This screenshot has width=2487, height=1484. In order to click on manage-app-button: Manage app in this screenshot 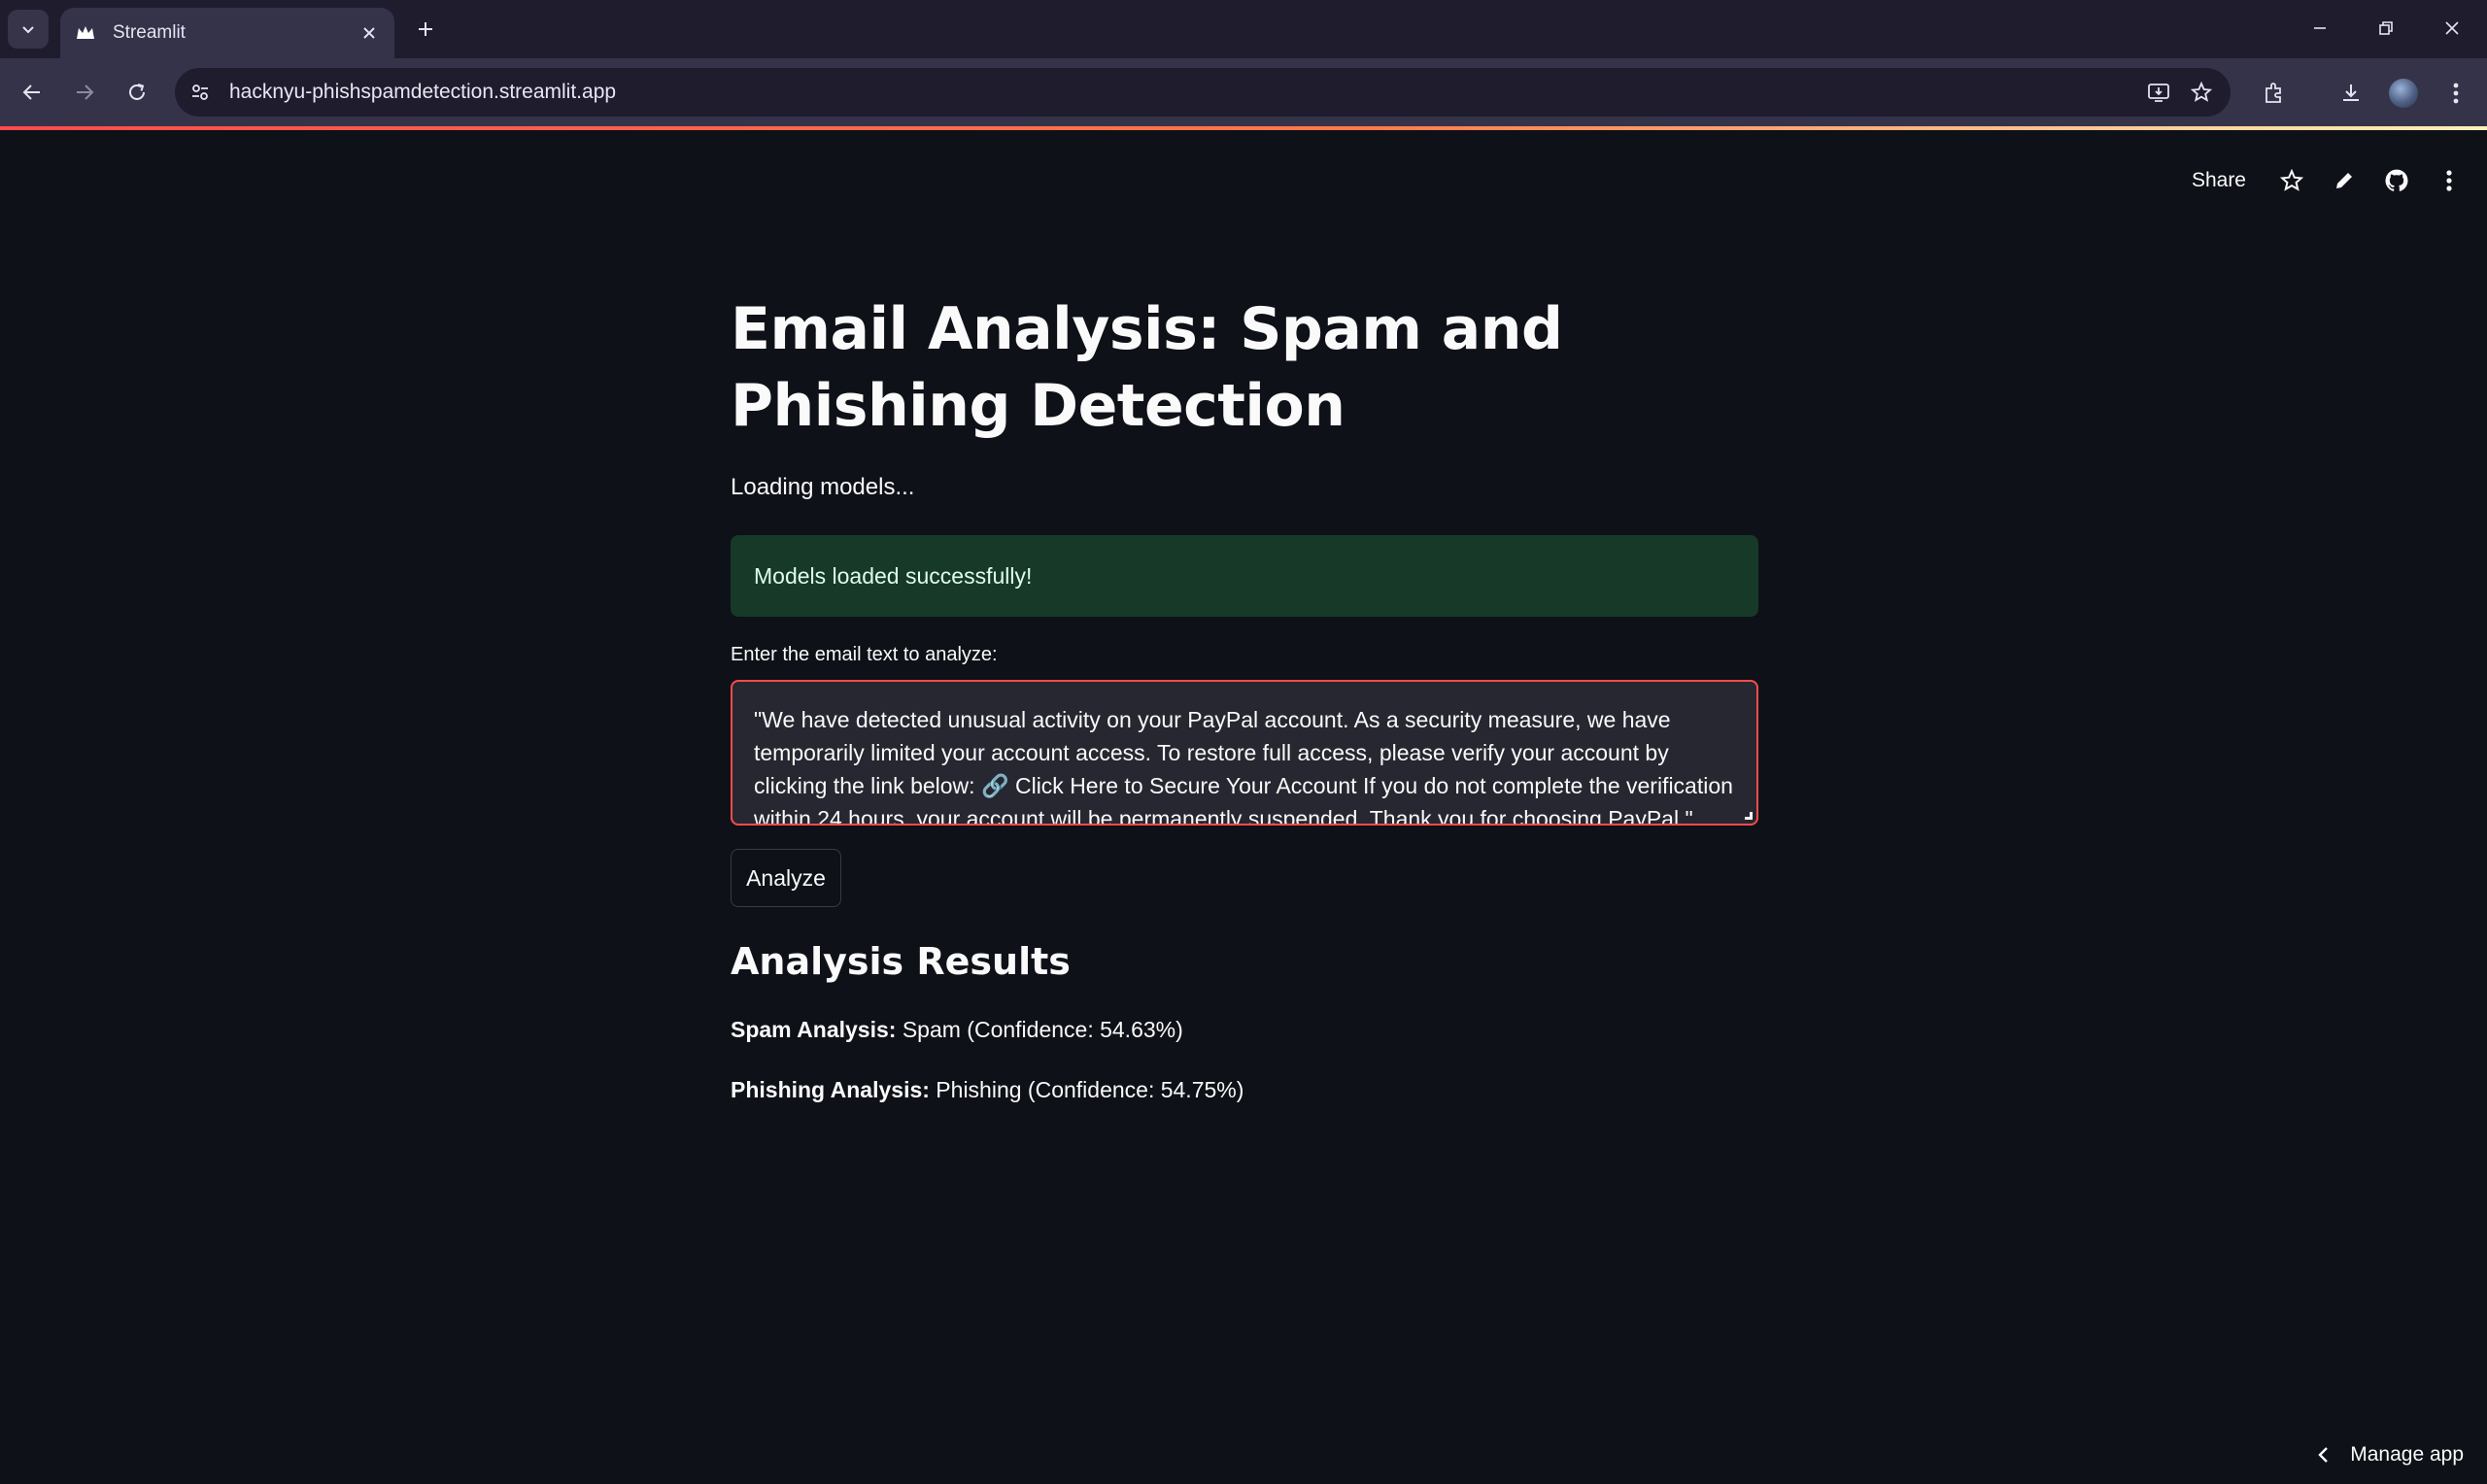, I will do `click(2390, 1455)`.